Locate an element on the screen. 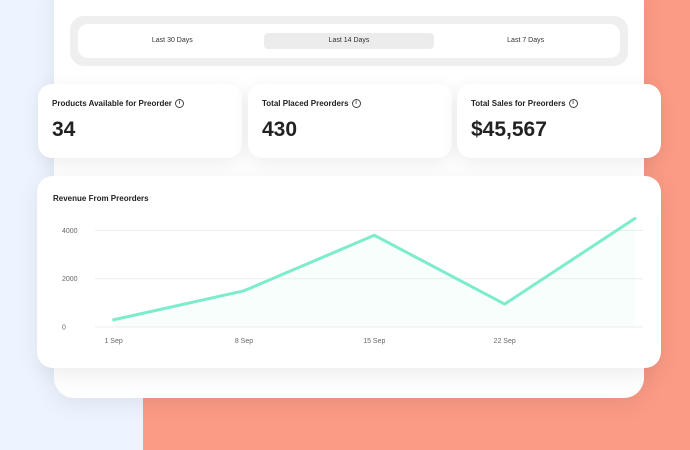 The height and width of the screenshot is (450, 690). y-tick-label: 2000 is located at coordinates (70, 279).